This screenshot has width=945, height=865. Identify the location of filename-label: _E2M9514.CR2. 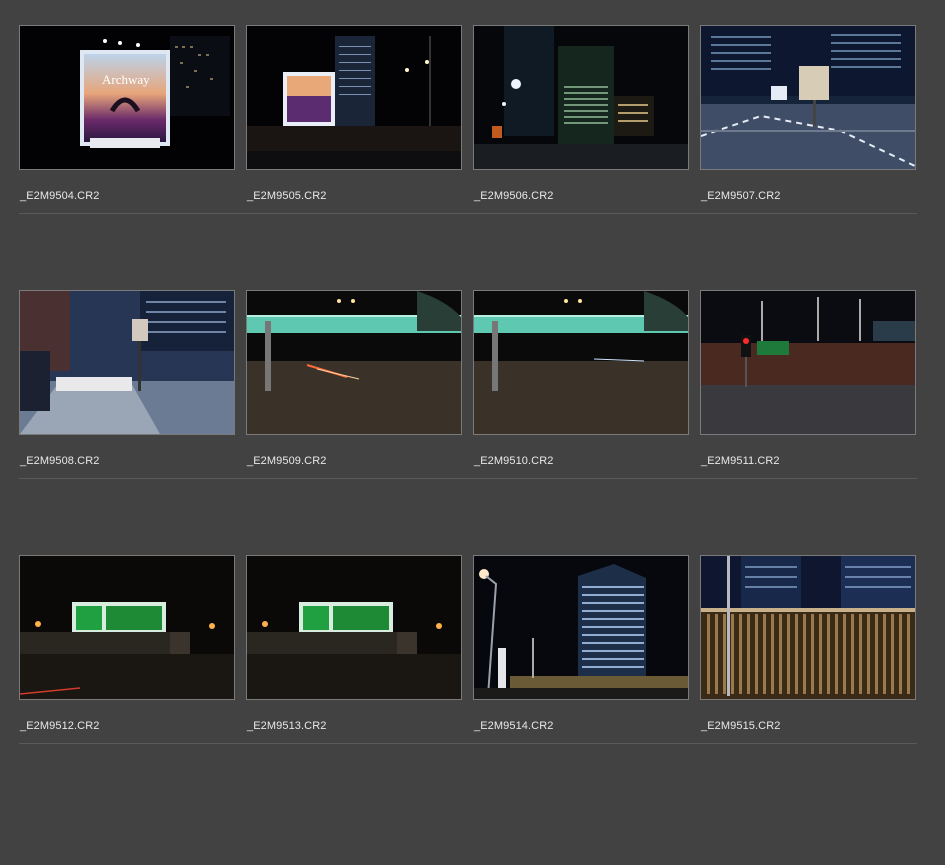
(514, 726).